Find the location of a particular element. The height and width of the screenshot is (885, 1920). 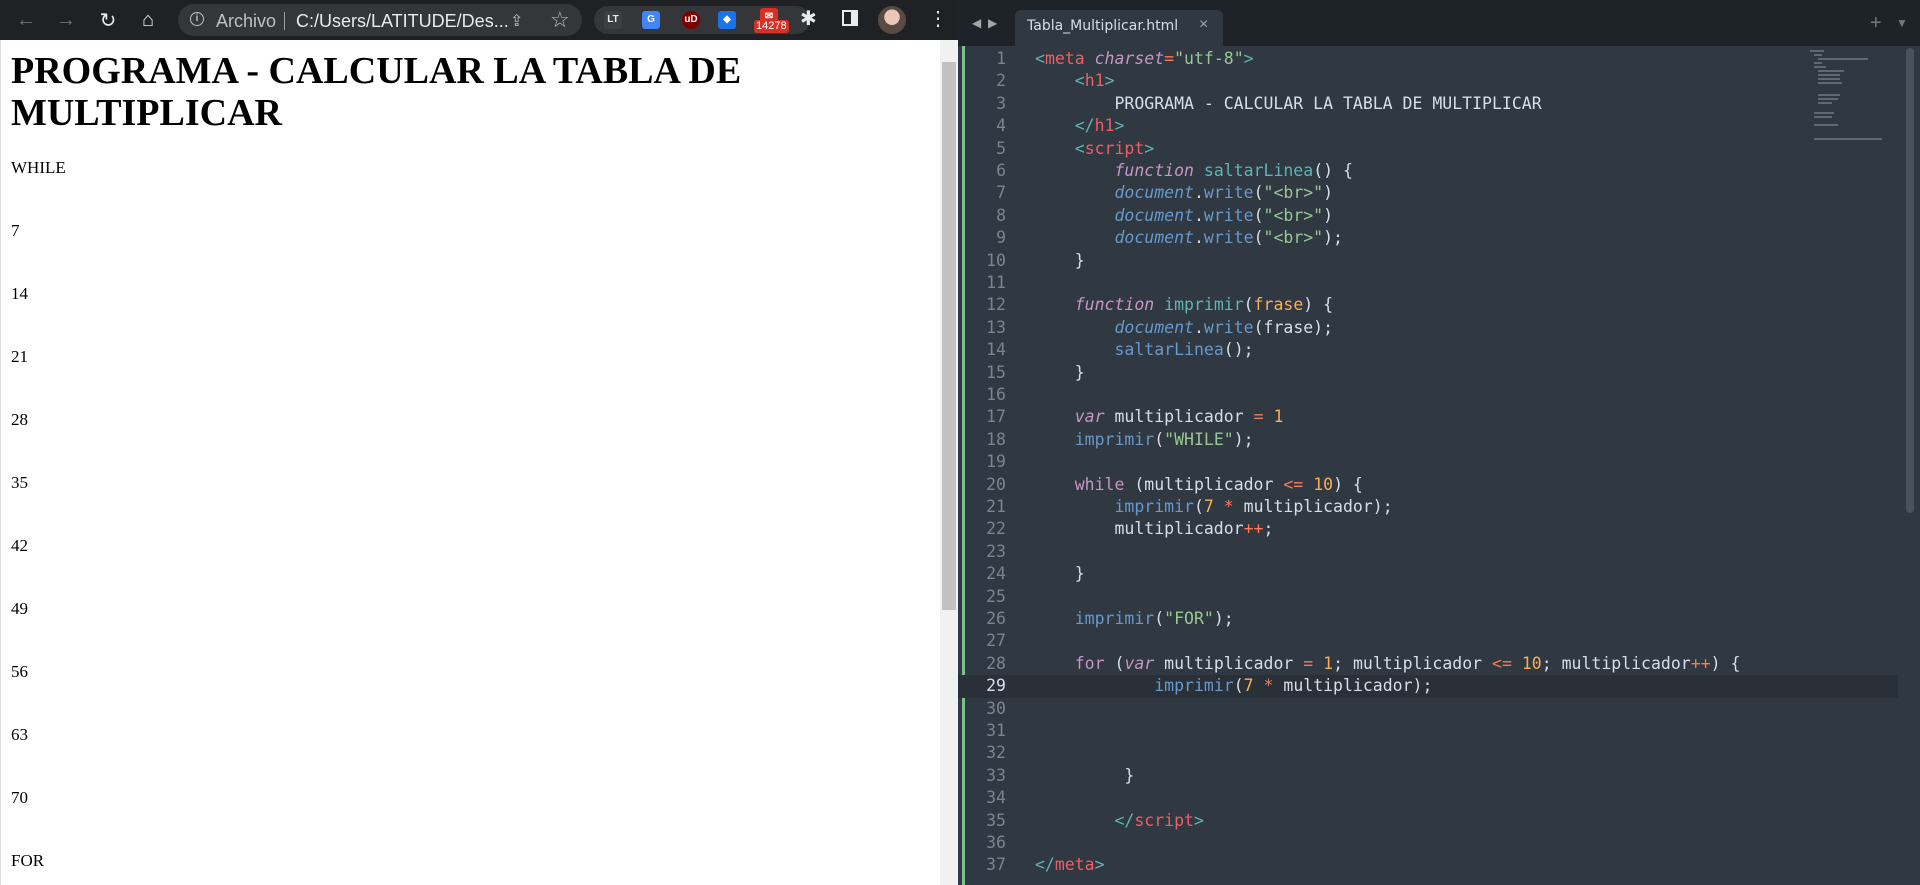

code-line: 13 document.write(frase); is located at coordinates (1428, 328).